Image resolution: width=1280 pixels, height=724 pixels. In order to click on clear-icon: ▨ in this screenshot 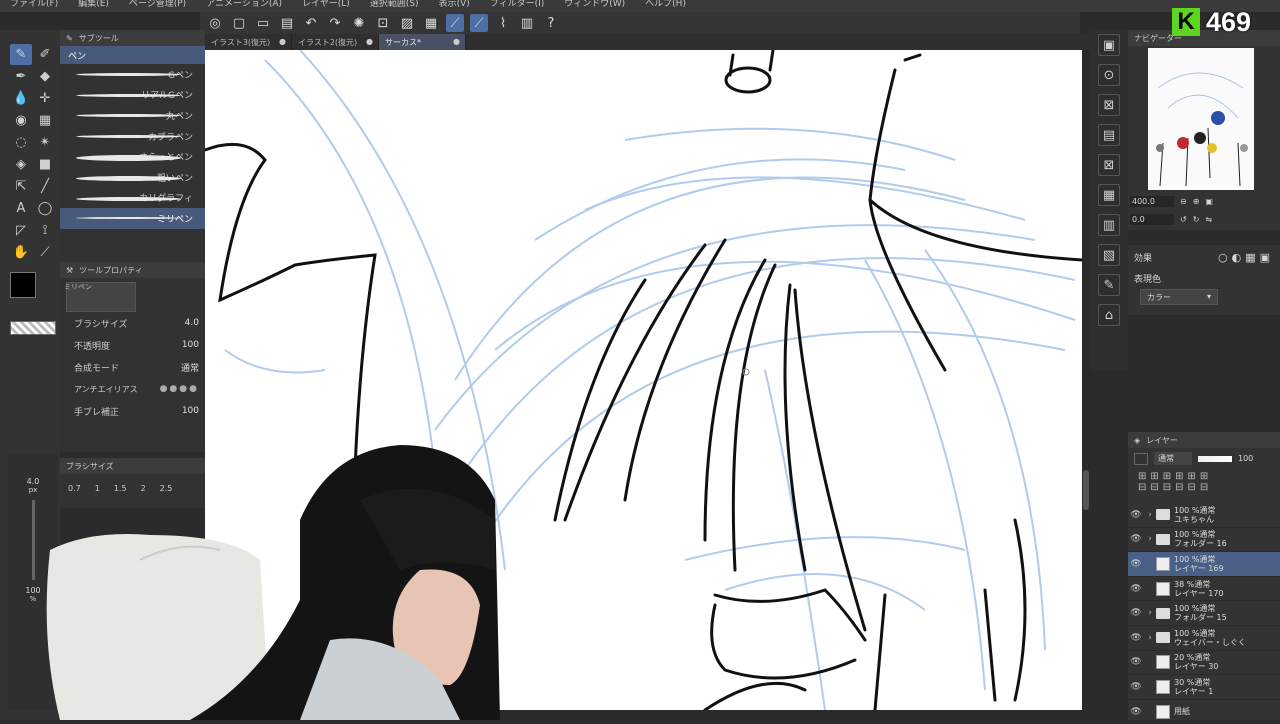, I will do `click(407, 23)`.